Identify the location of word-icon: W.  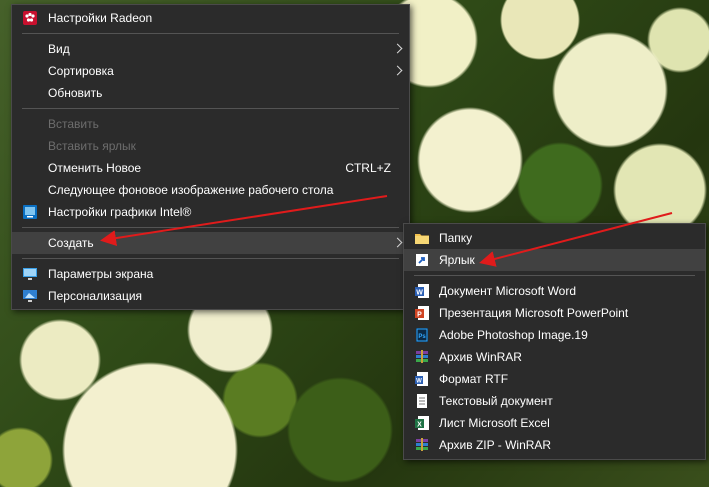
(422, 291).